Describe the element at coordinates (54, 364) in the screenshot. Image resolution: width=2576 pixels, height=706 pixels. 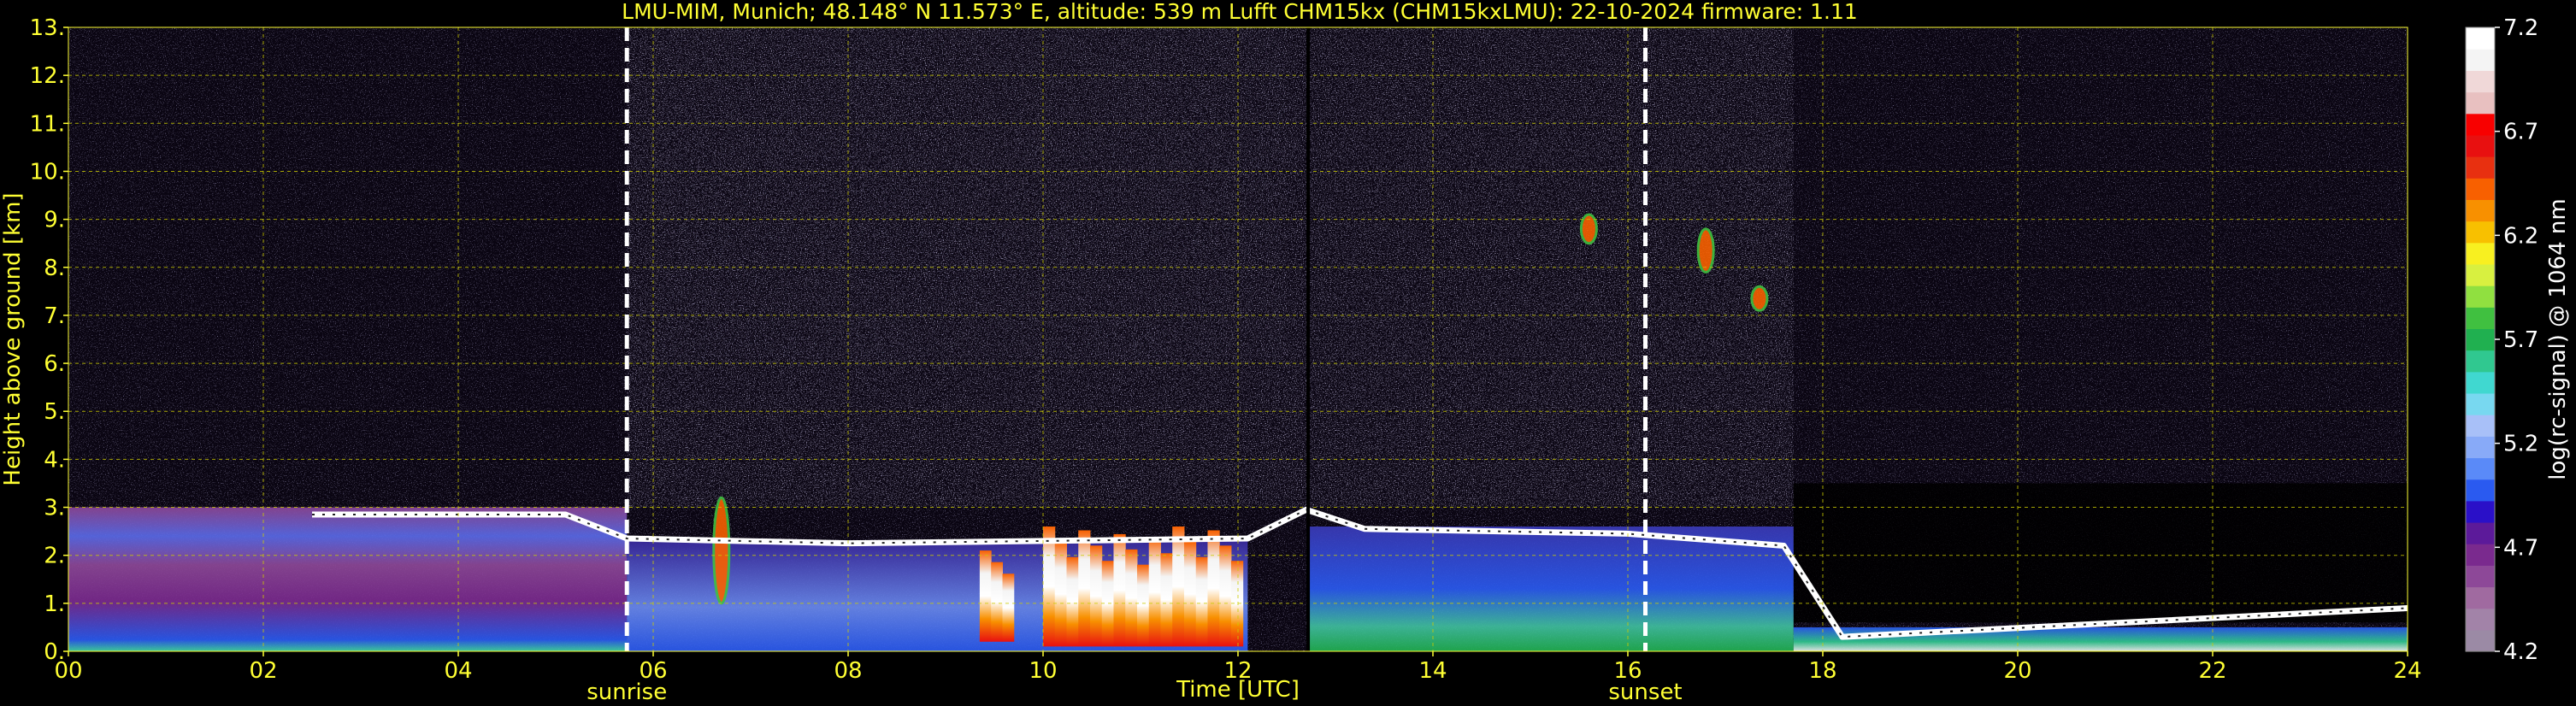
I see `y-tick-label: 6.` at that location.